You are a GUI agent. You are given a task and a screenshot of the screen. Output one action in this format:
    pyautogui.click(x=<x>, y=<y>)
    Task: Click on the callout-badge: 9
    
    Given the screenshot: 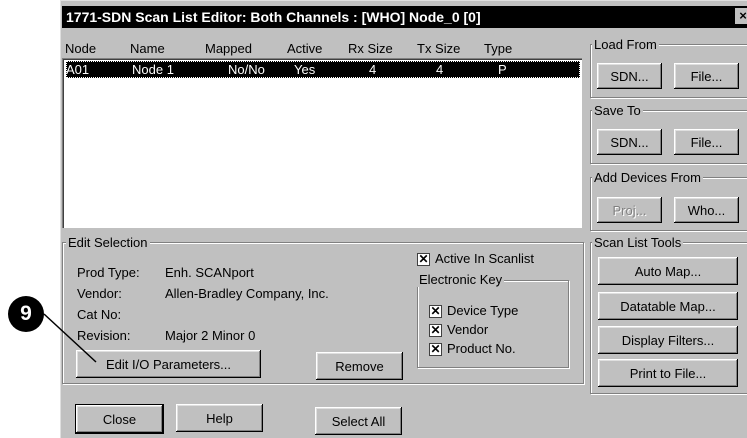 What is the action you would take?
    pyautogui.click(x=26, y=314)
    